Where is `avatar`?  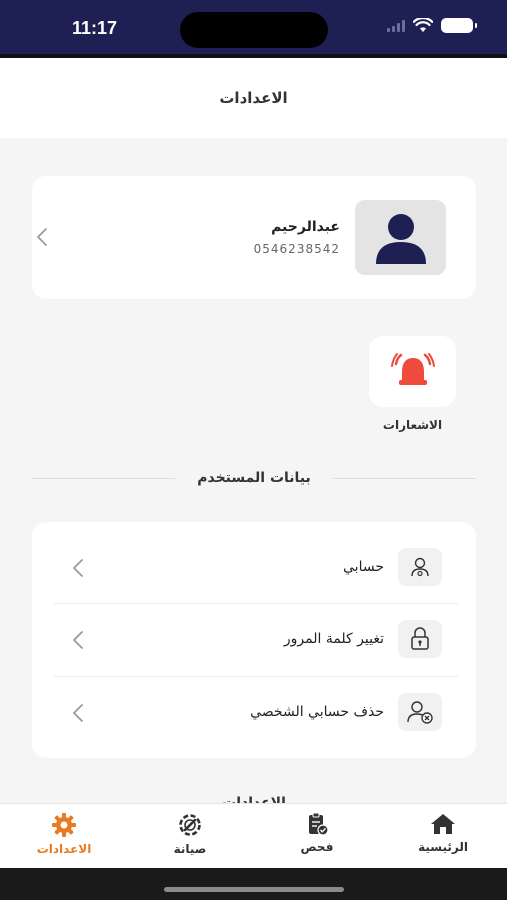 avatar is located at coordinates (400, 237).